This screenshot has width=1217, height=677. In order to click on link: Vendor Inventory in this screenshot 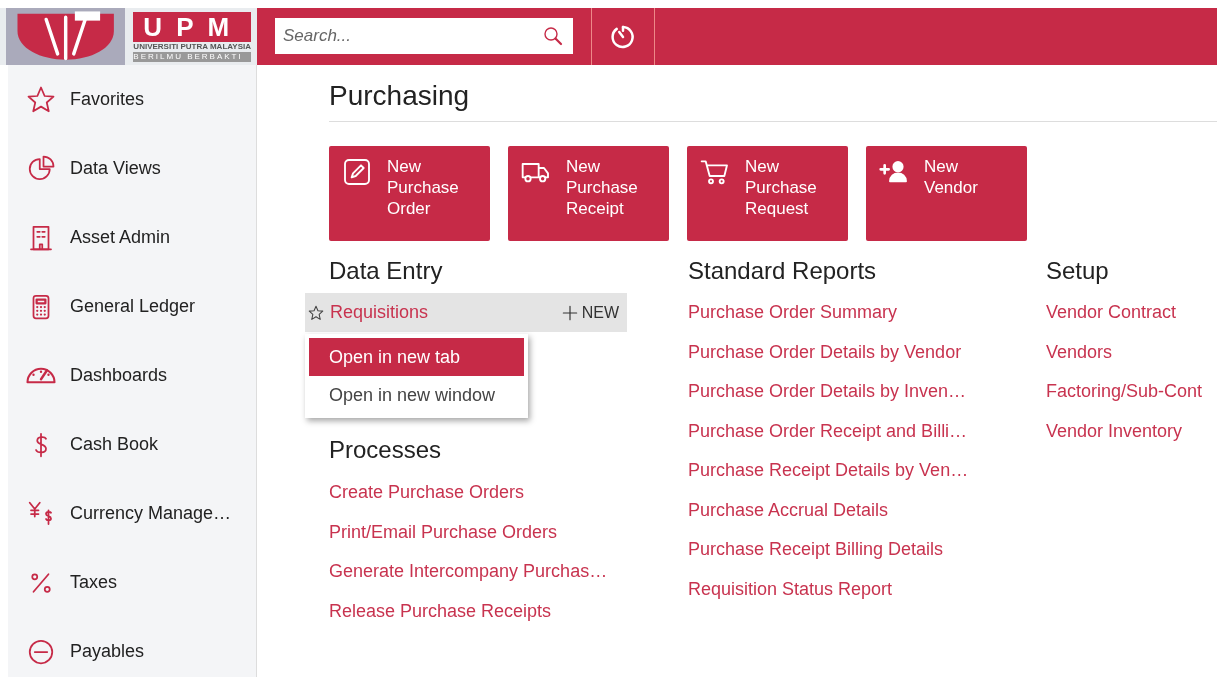, I will do `click(1131, 431)`.